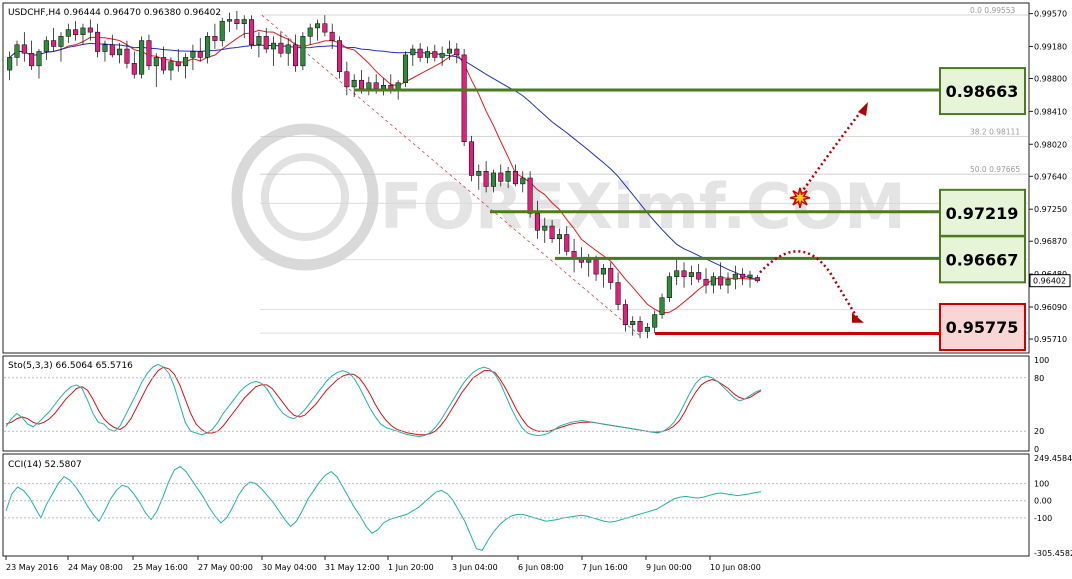 Image resolution: width=1072 pixels, height=579 pixels. Describe the element at coordinates (1041, 360) in the screenshot. I see `stochastic-tick-label: 100` at that location.